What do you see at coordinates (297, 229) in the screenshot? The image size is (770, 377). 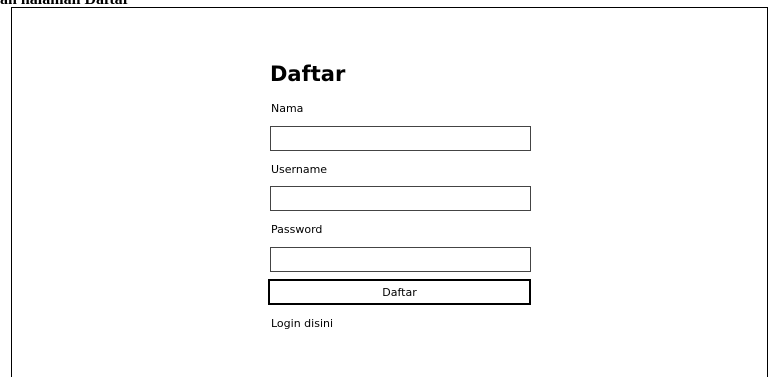 I see `password-label: Password` at bounding box center [297, 229].